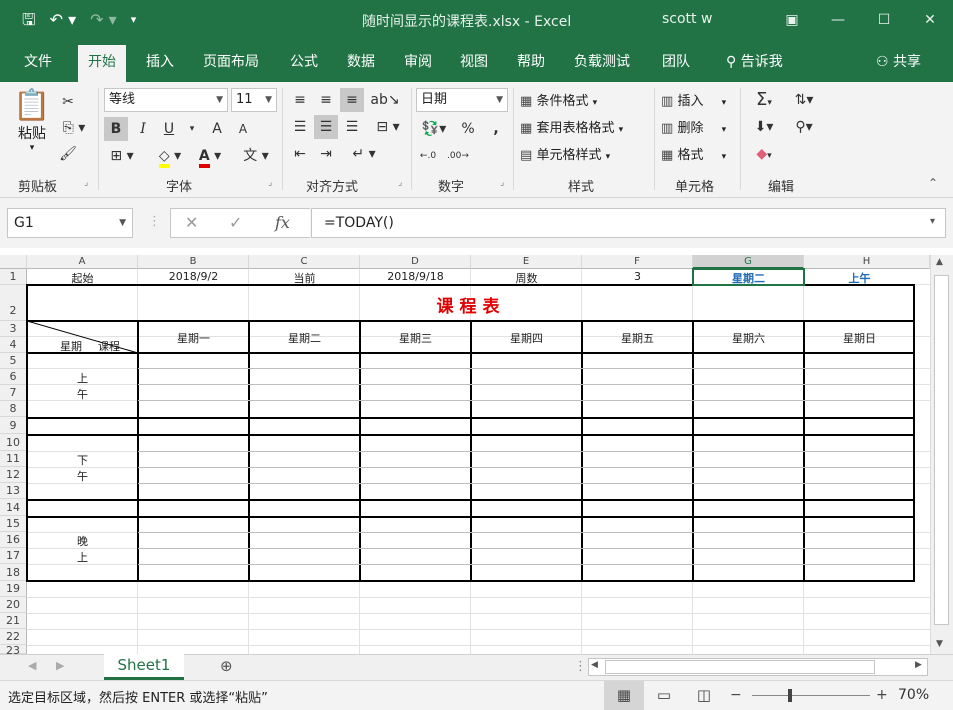 This screenshot has height=710, width=953. What do you see at coordinates (811, 695) in the screenshot?
I see `zoom-slider` at bounding box center [811, 695].